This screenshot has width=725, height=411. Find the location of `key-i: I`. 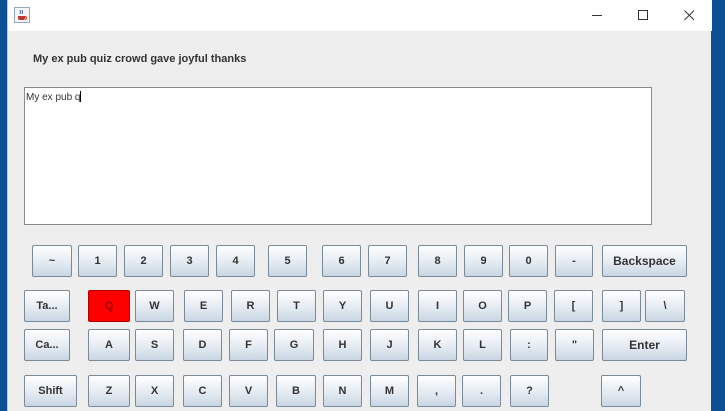

key-i: I is located at coordinates (437, 306).